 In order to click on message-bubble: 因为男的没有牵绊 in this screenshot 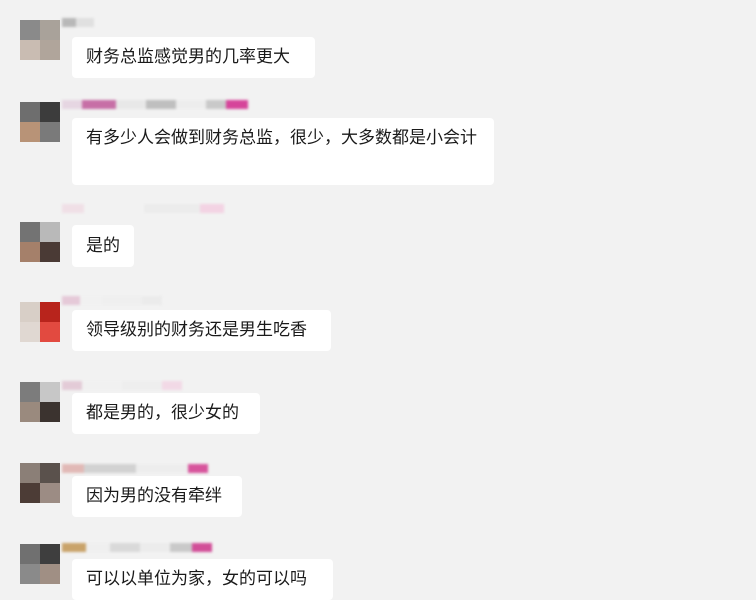, I will do `click(157, 496)`.